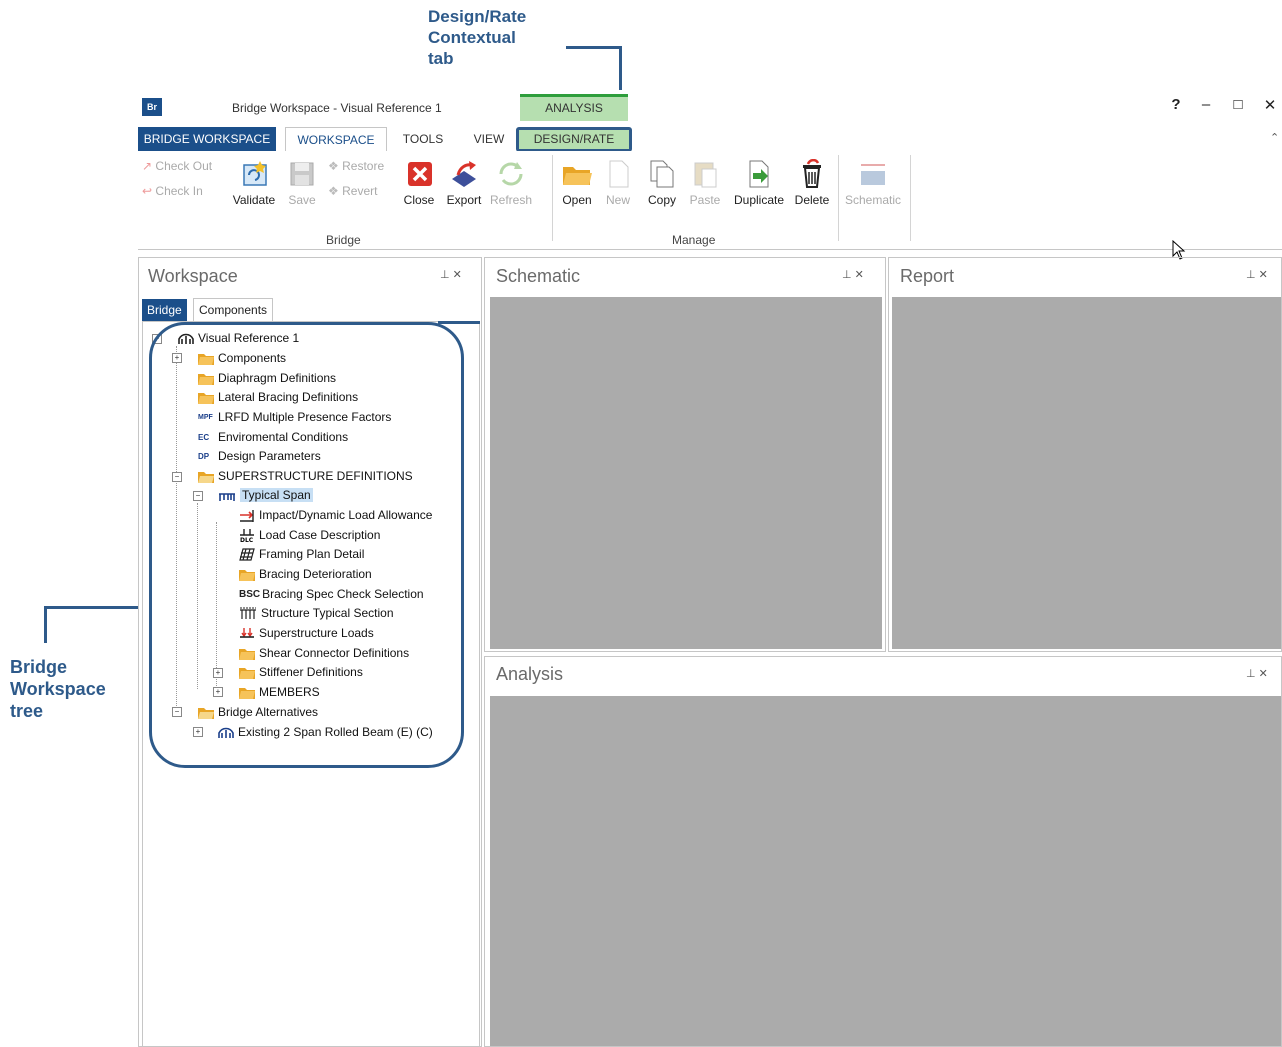 The height and width of the screenshot is (1047, 1282). I want to click on copy-button: Copy, so click(662, 183).